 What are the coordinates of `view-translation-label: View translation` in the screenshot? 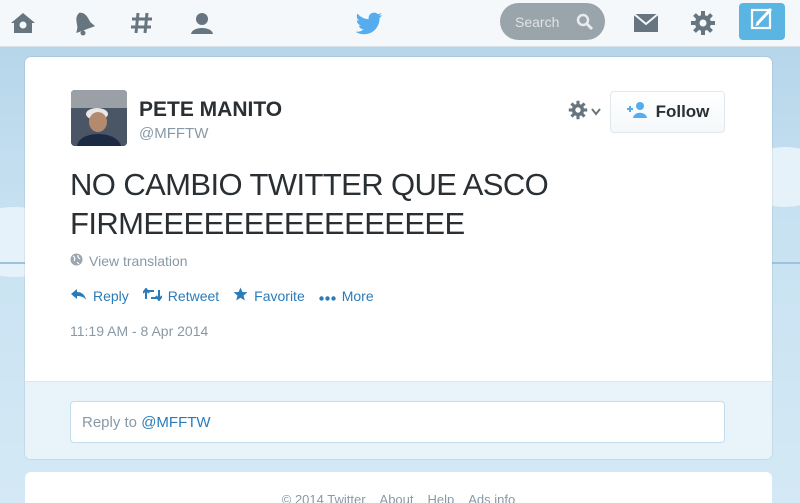 It's located at (138, 261).